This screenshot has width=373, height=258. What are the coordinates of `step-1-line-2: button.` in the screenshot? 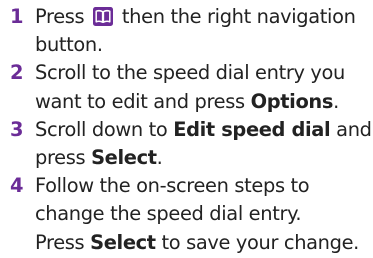 It's located at (69, 45).